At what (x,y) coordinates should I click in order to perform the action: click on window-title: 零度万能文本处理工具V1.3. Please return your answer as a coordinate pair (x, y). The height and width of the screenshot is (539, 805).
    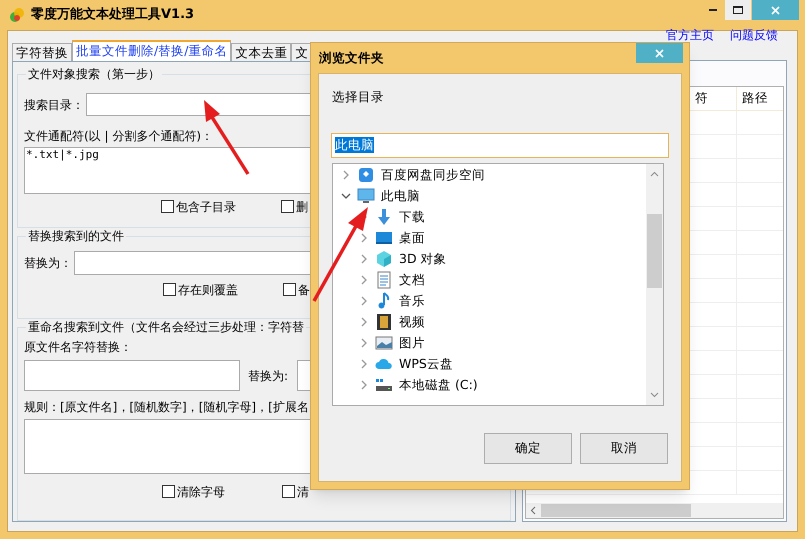
    Looking at the image, I should click on (112, 15).